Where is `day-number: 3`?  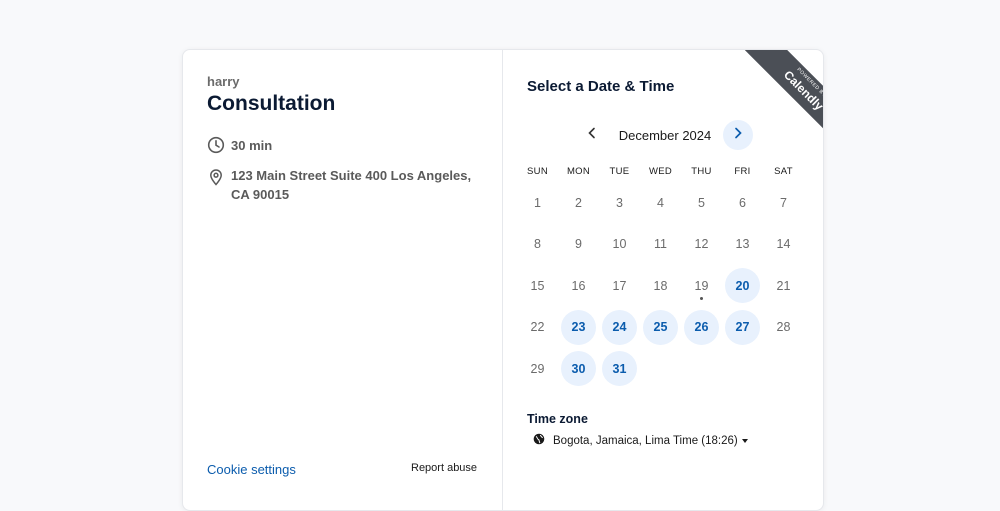 day-number: 3 is located at coordinates (619, 202).